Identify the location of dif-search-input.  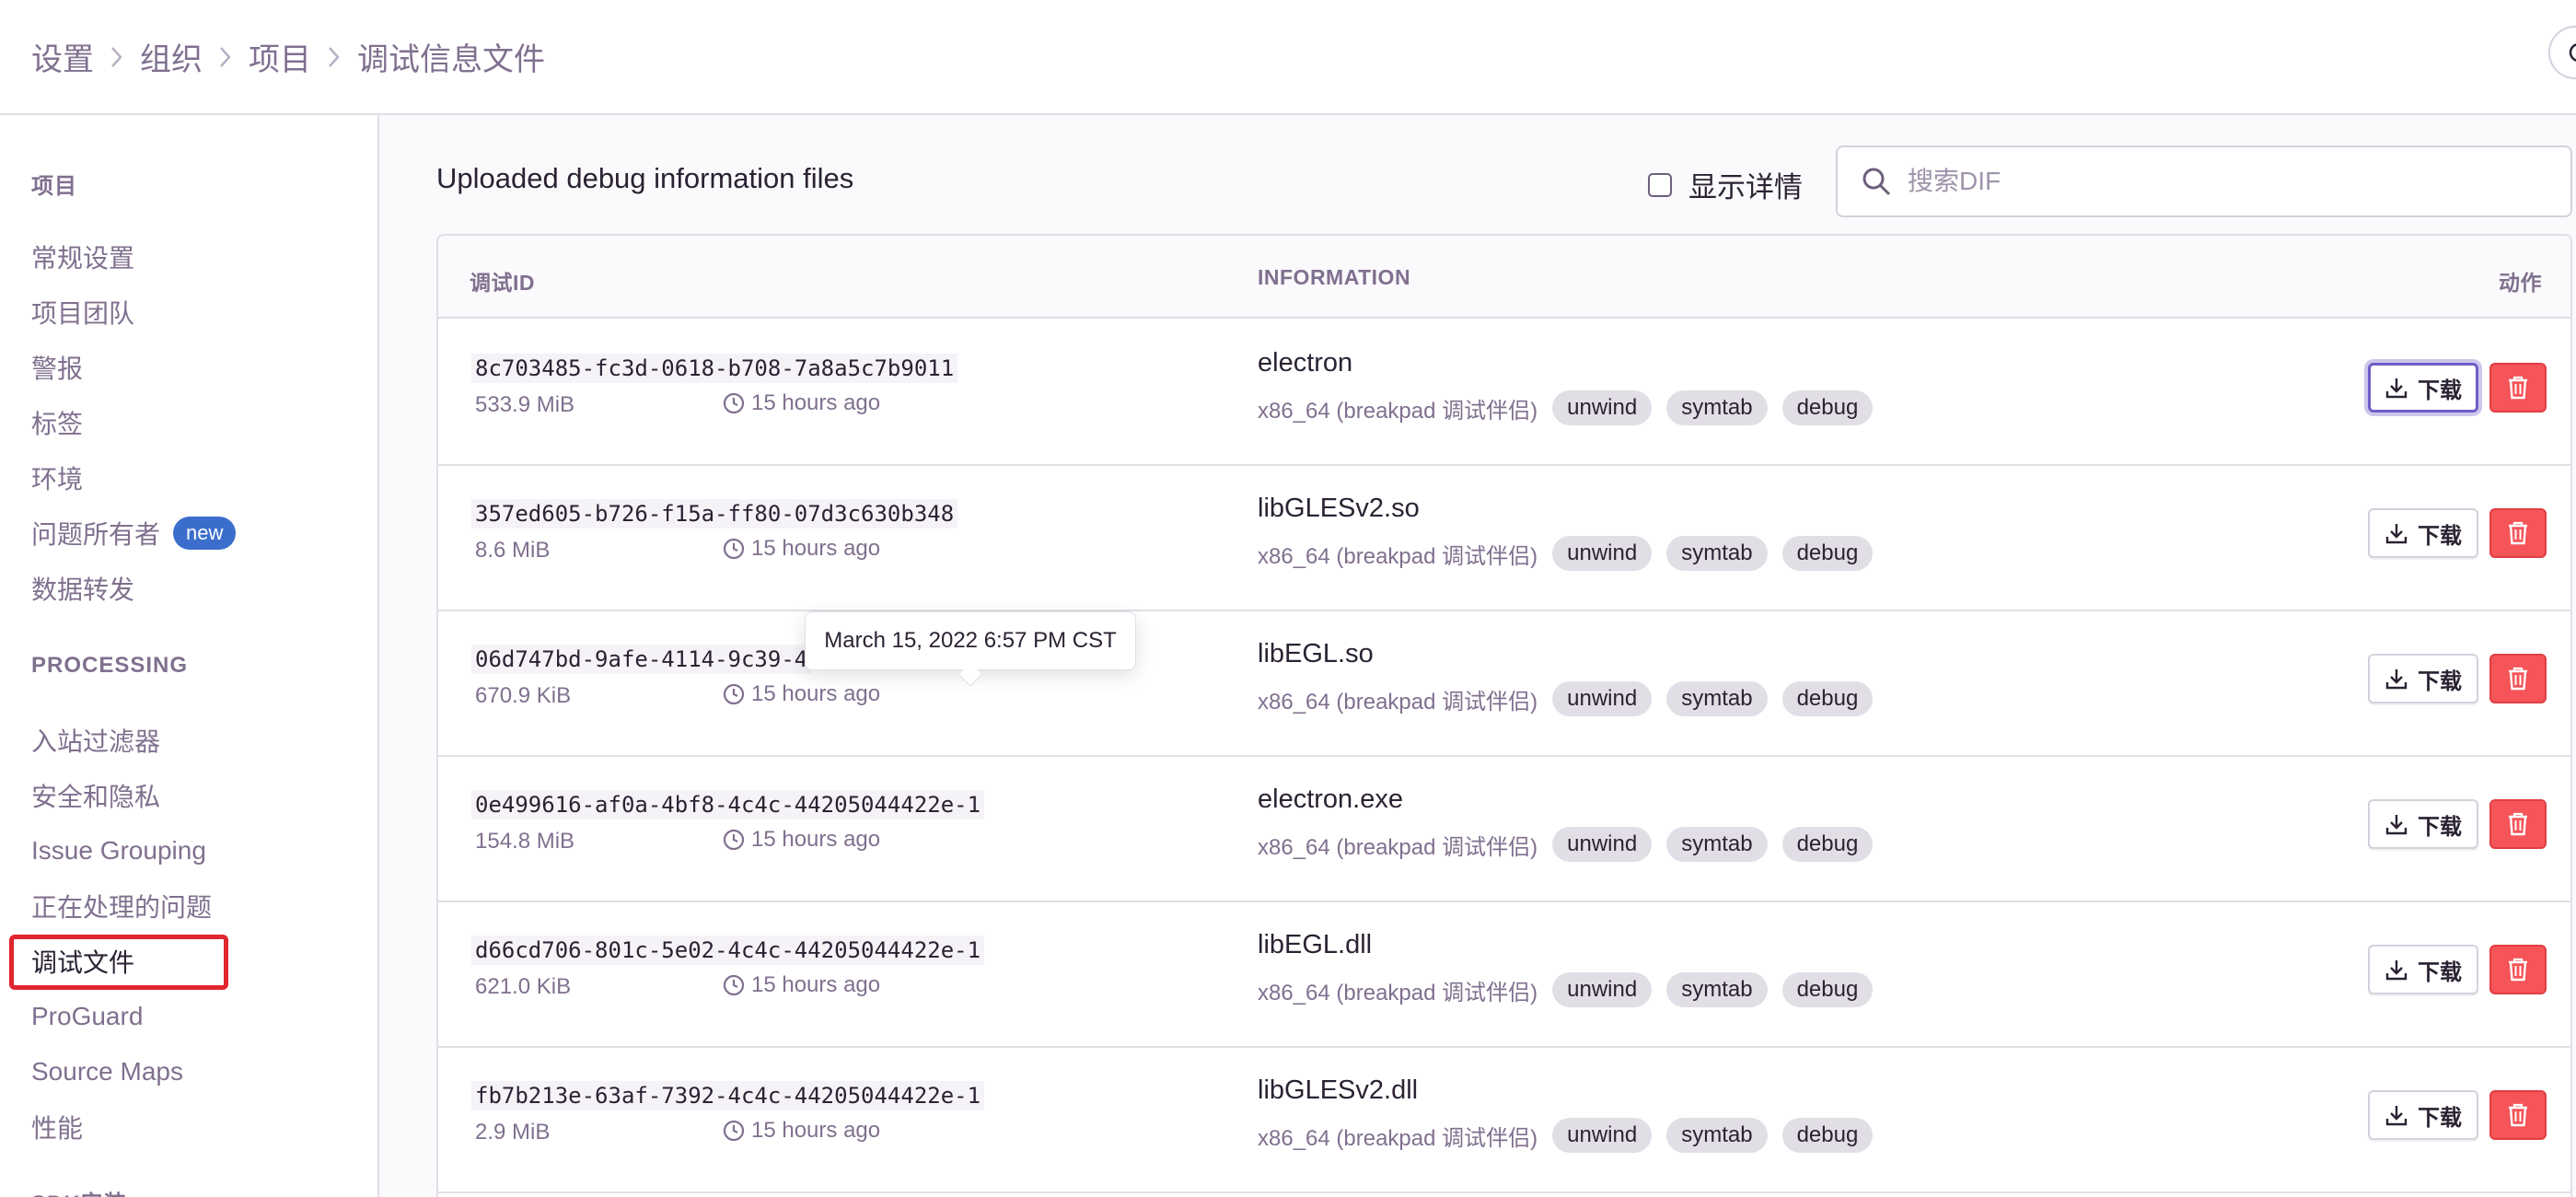
(2221, 181).